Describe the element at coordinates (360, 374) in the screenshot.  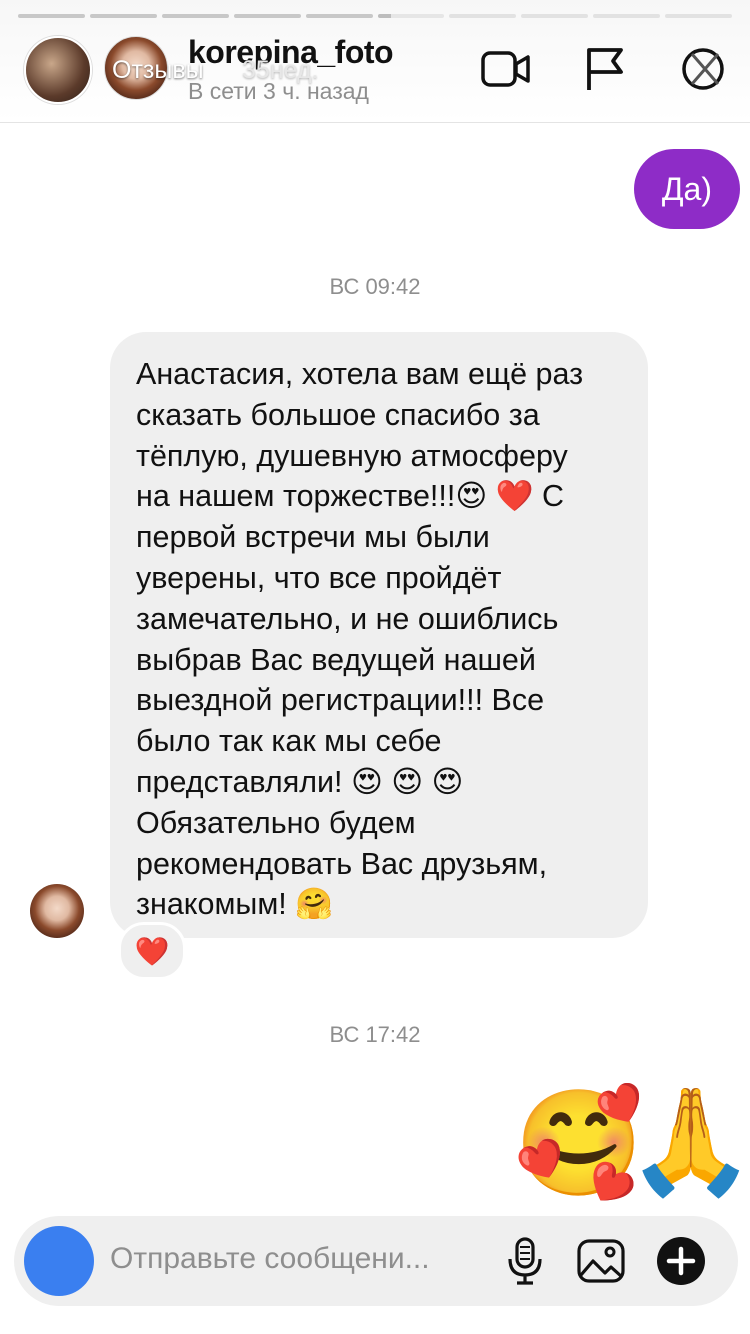
I see `message-line: Анастасия, хотела вам ещё раз` at that location.